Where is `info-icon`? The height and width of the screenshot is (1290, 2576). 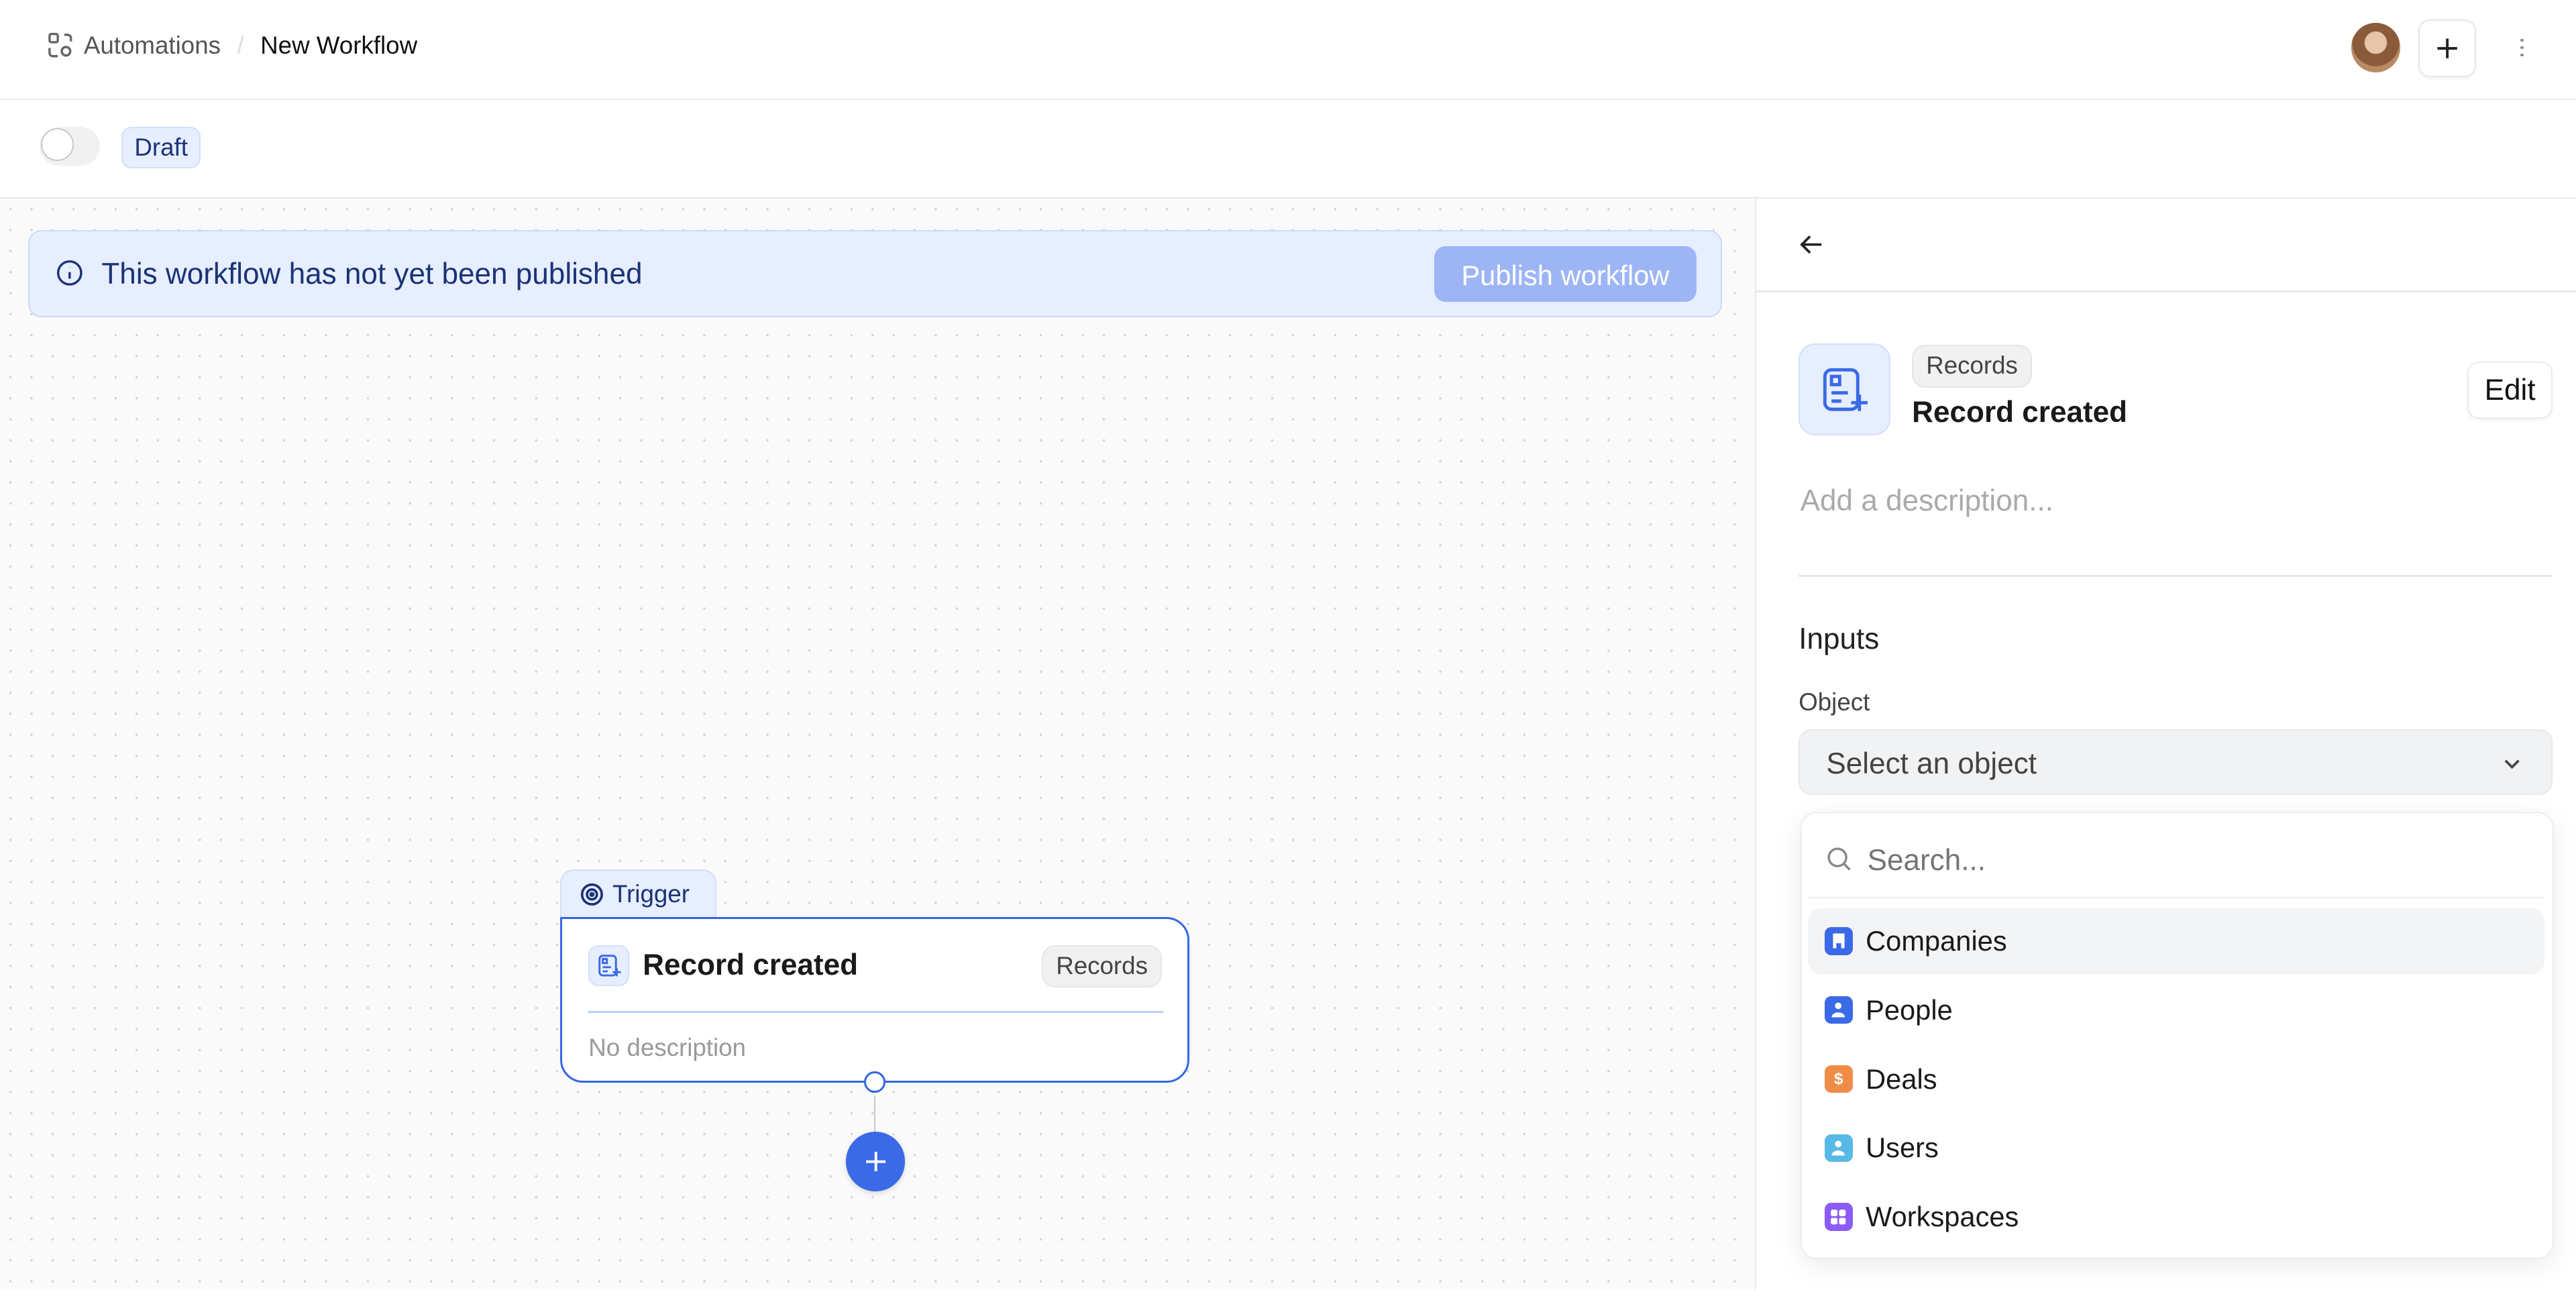 info-icon is located at coordinates (69, 273).